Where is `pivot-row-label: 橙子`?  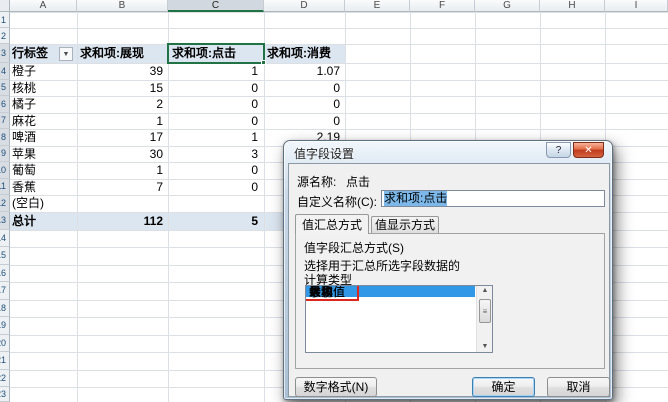 pivot-row-label: 橙子 is located at coordinates (24, 71).